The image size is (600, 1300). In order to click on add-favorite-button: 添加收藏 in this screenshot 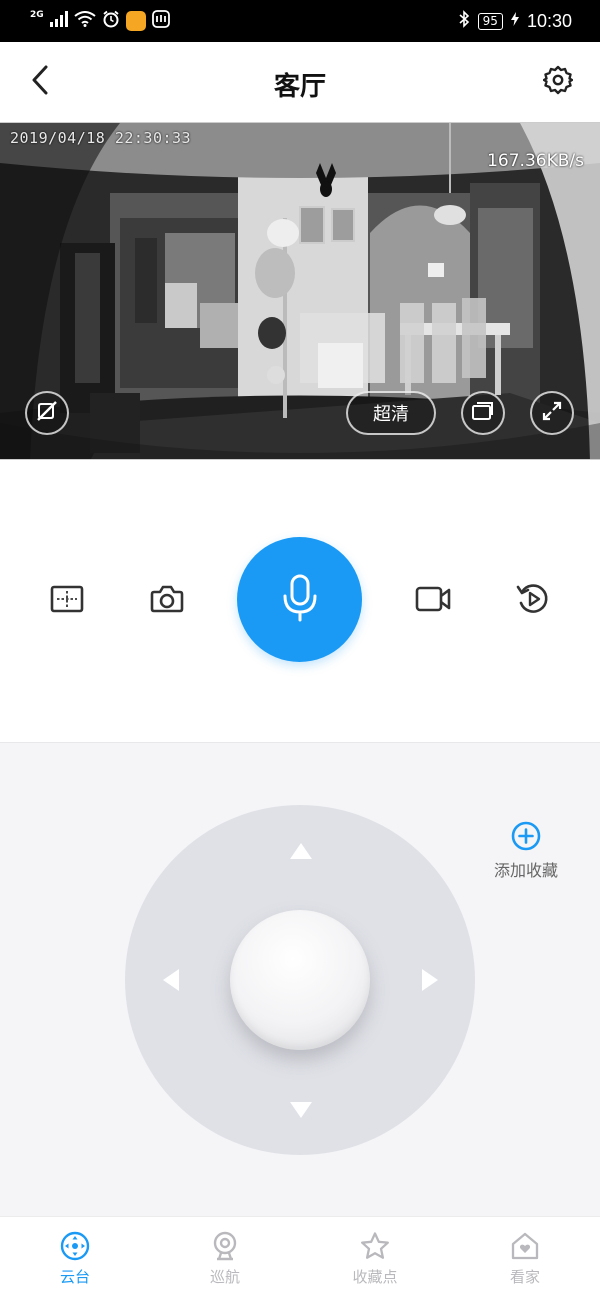, I will do `click(526, 851)`.